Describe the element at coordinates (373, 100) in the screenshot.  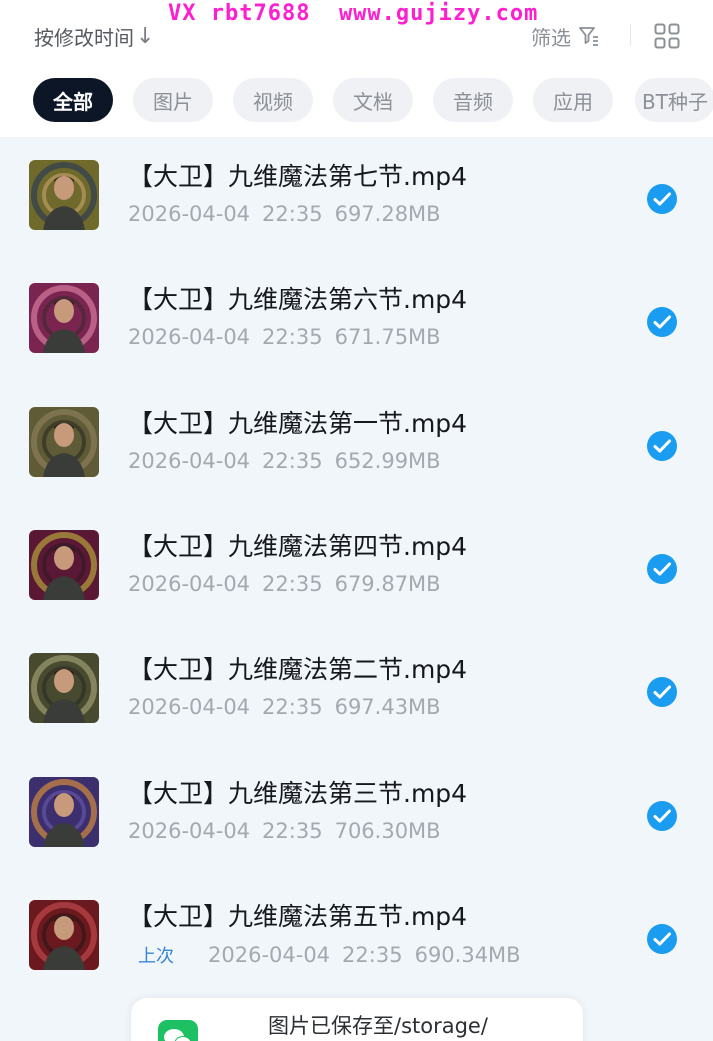
I see `tab-category: 文档` at that location.